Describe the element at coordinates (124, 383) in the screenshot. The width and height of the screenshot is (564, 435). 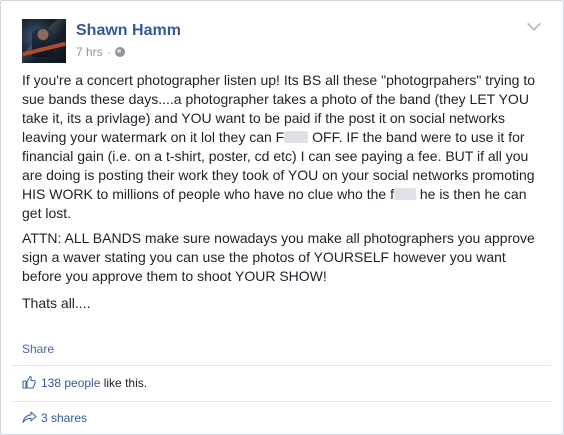
I see `likes-suffix: like this.` at that location.